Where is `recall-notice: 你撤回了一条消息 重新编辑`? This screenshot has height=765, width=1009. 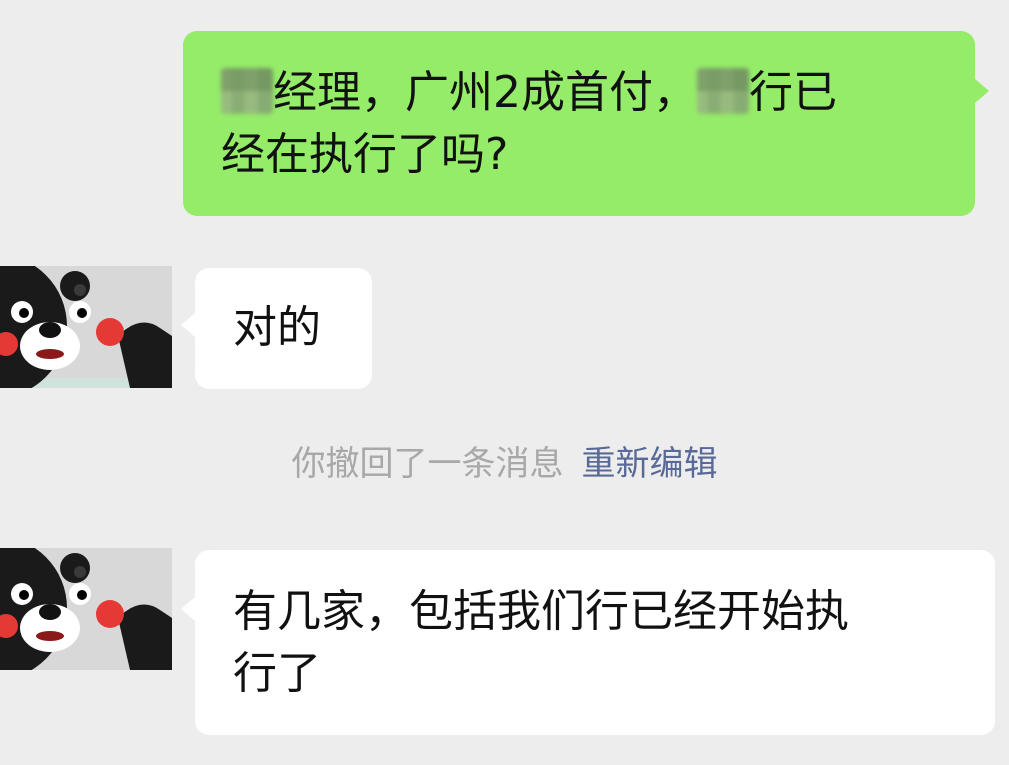 recall-notice: 你撤回了一条消息 重新编辑 is located at coordinates (504, 464).